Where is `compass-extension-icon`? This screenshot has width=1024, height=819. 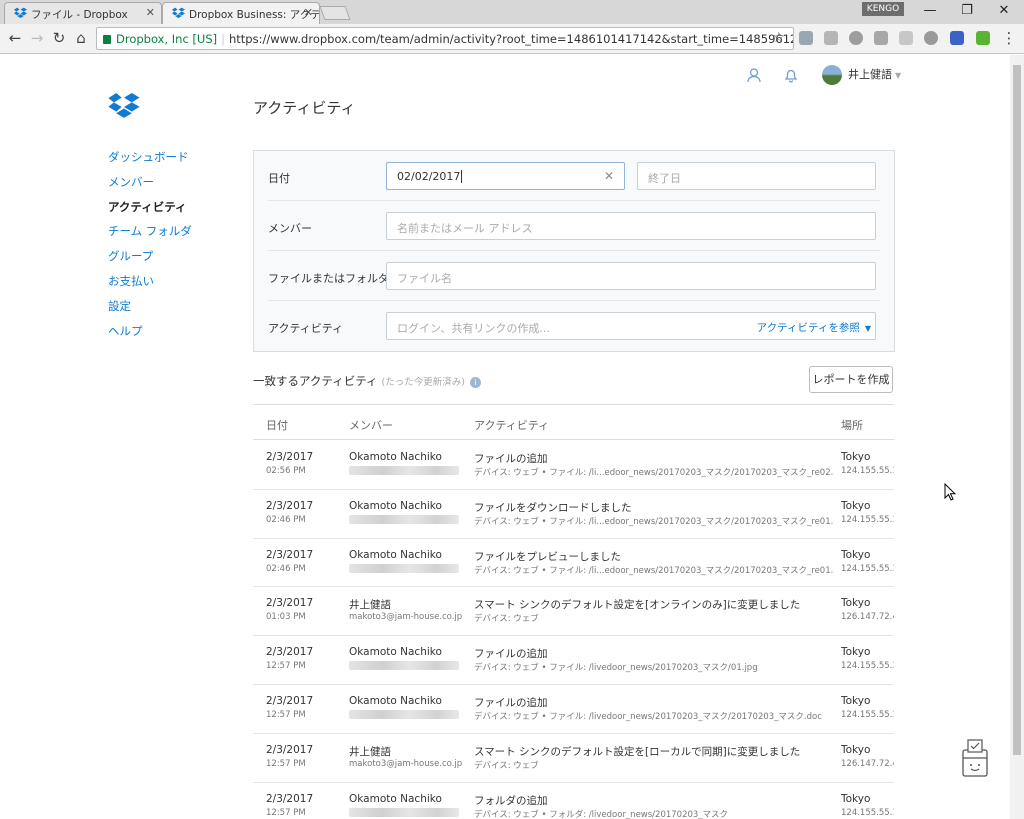
compass-extension-icon is located at coordinates (856, 38).